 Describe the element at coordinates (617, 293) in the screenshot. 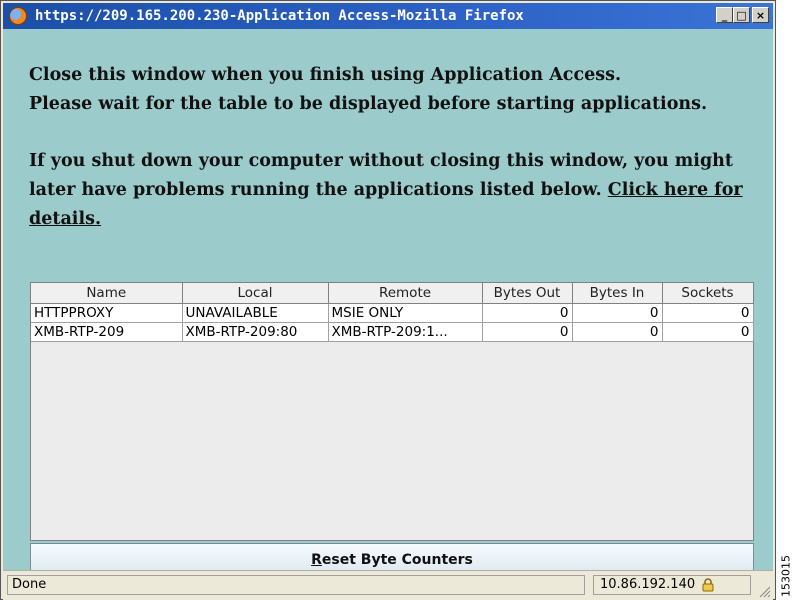

I see `column-header-bytes-in: Bytes In` at that location.